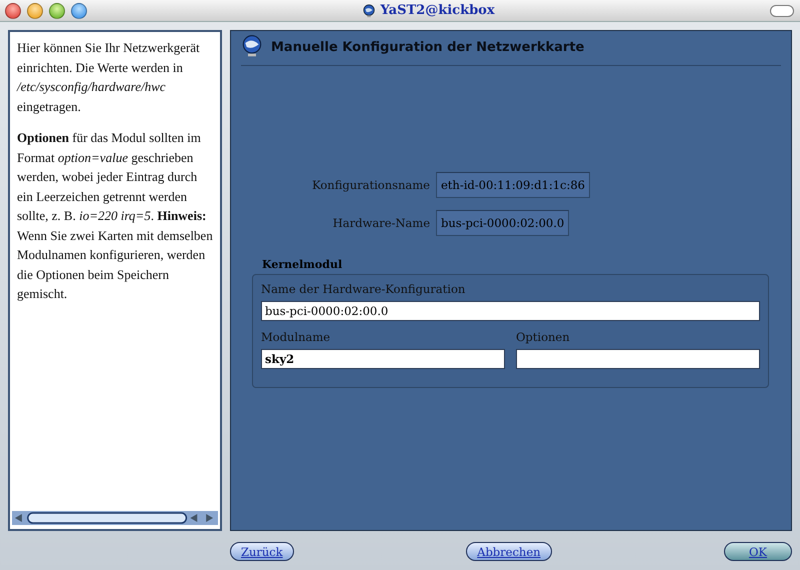 This screenshot has width=800, height=570. I want to click on hardware-config-field: bus-pci-0000:02:00.0, so click(510, 311).